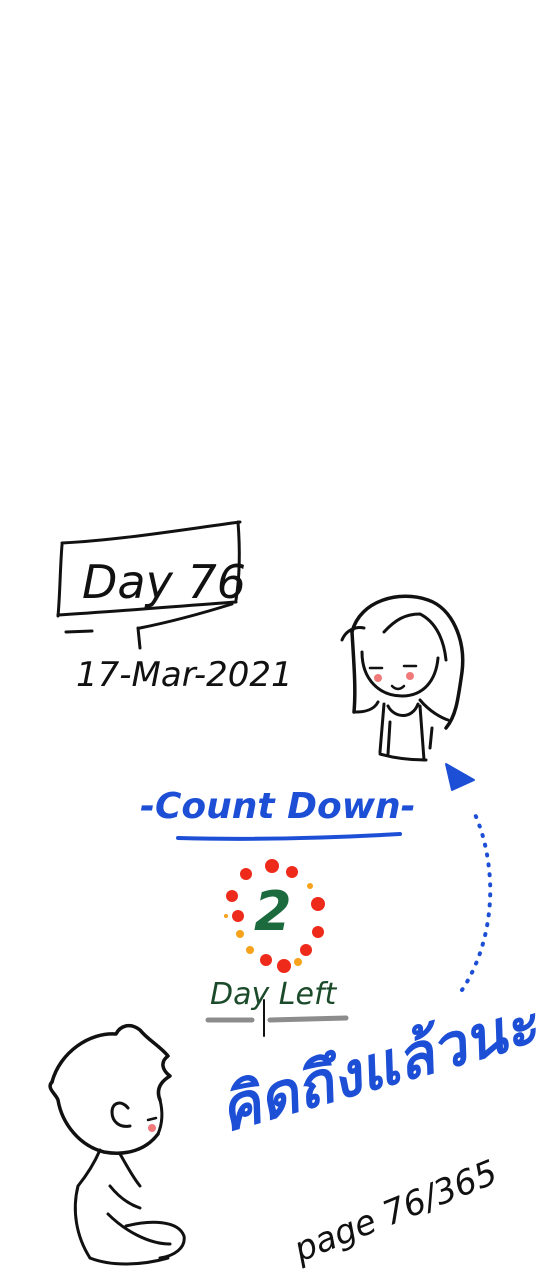 The width and height of the screenshot is (560, 1280). Describe the element at coordinates (273, 911) in the screenshot. I see `days-left-number: 2` at that location.